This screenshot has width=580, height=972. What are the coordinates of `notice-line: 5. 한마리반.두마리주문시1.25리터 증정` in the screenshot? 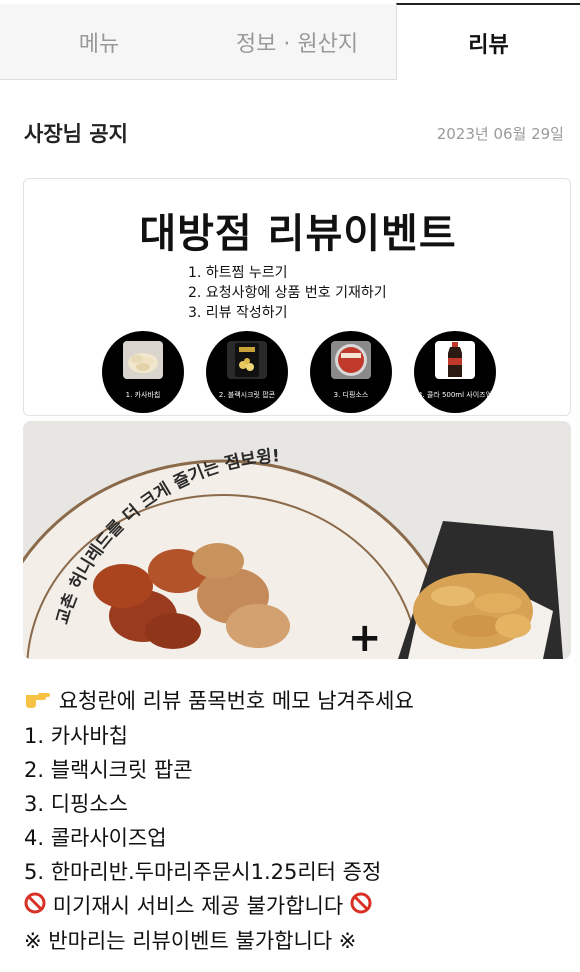 It's located at (203, 872).